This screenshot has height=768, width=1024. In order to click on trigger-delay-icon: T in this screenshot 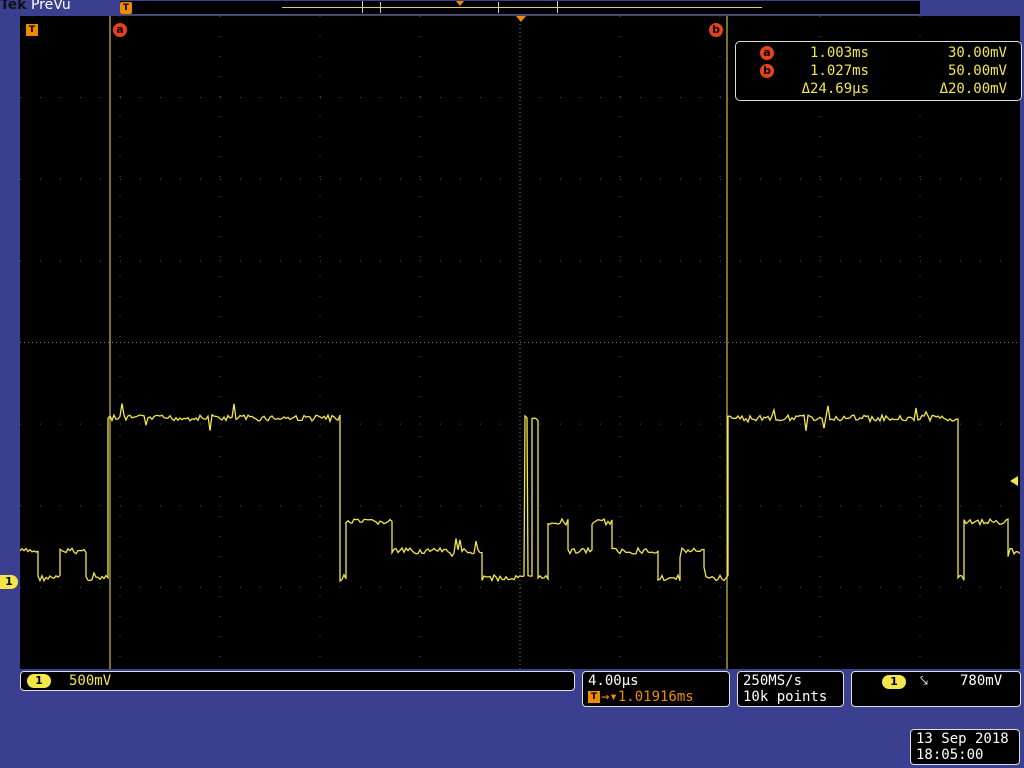, I will do `click(594, 697)`.